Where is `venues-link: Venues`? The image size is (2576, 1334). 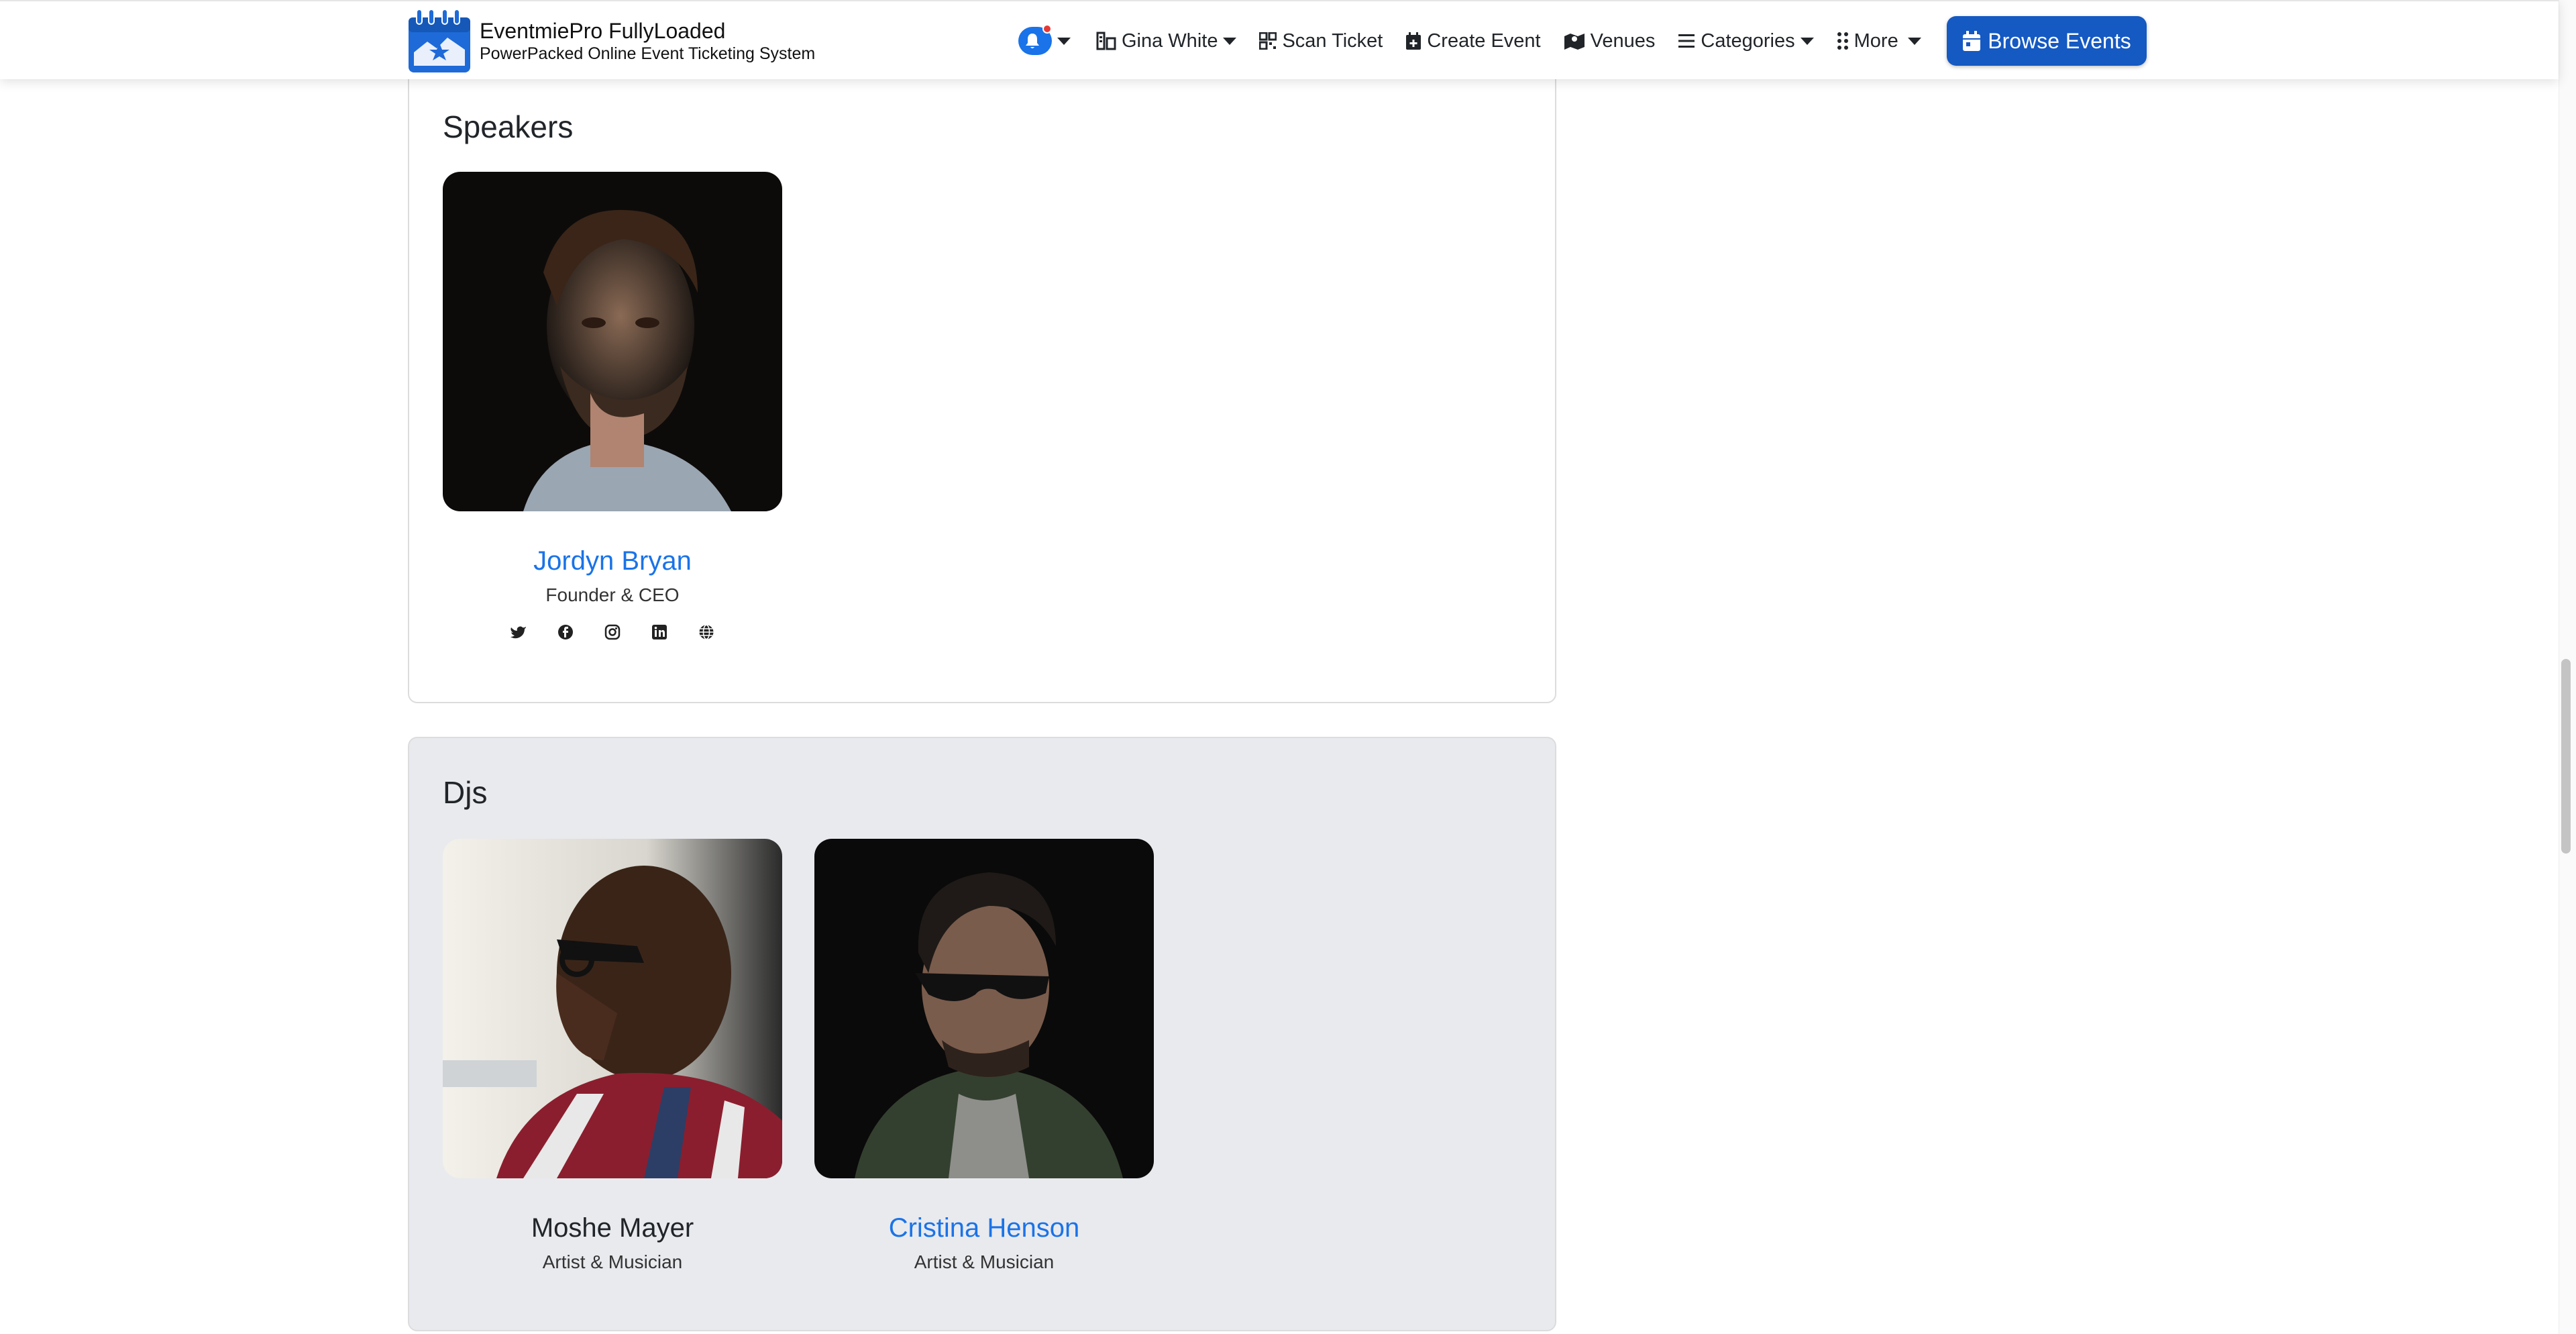
venues-link: Venues is located at coordinates (1610, 41).